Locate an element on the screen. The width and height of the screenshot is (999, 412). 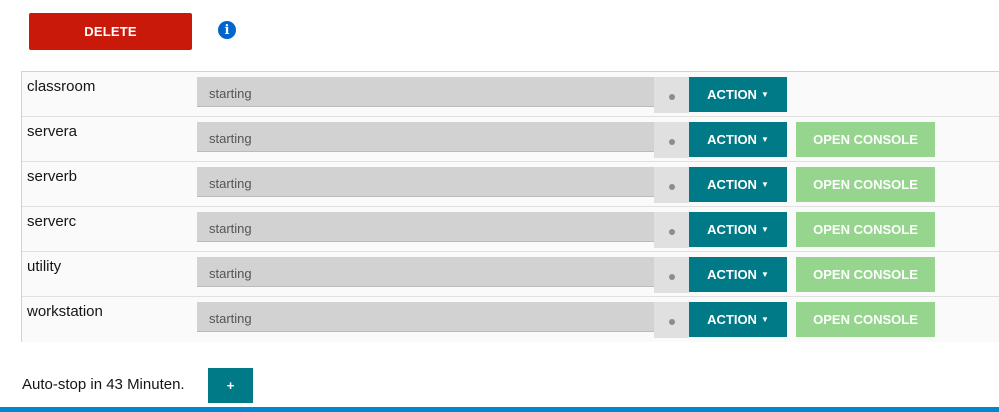
vm-name: servera is located at coordinates (52, 131).